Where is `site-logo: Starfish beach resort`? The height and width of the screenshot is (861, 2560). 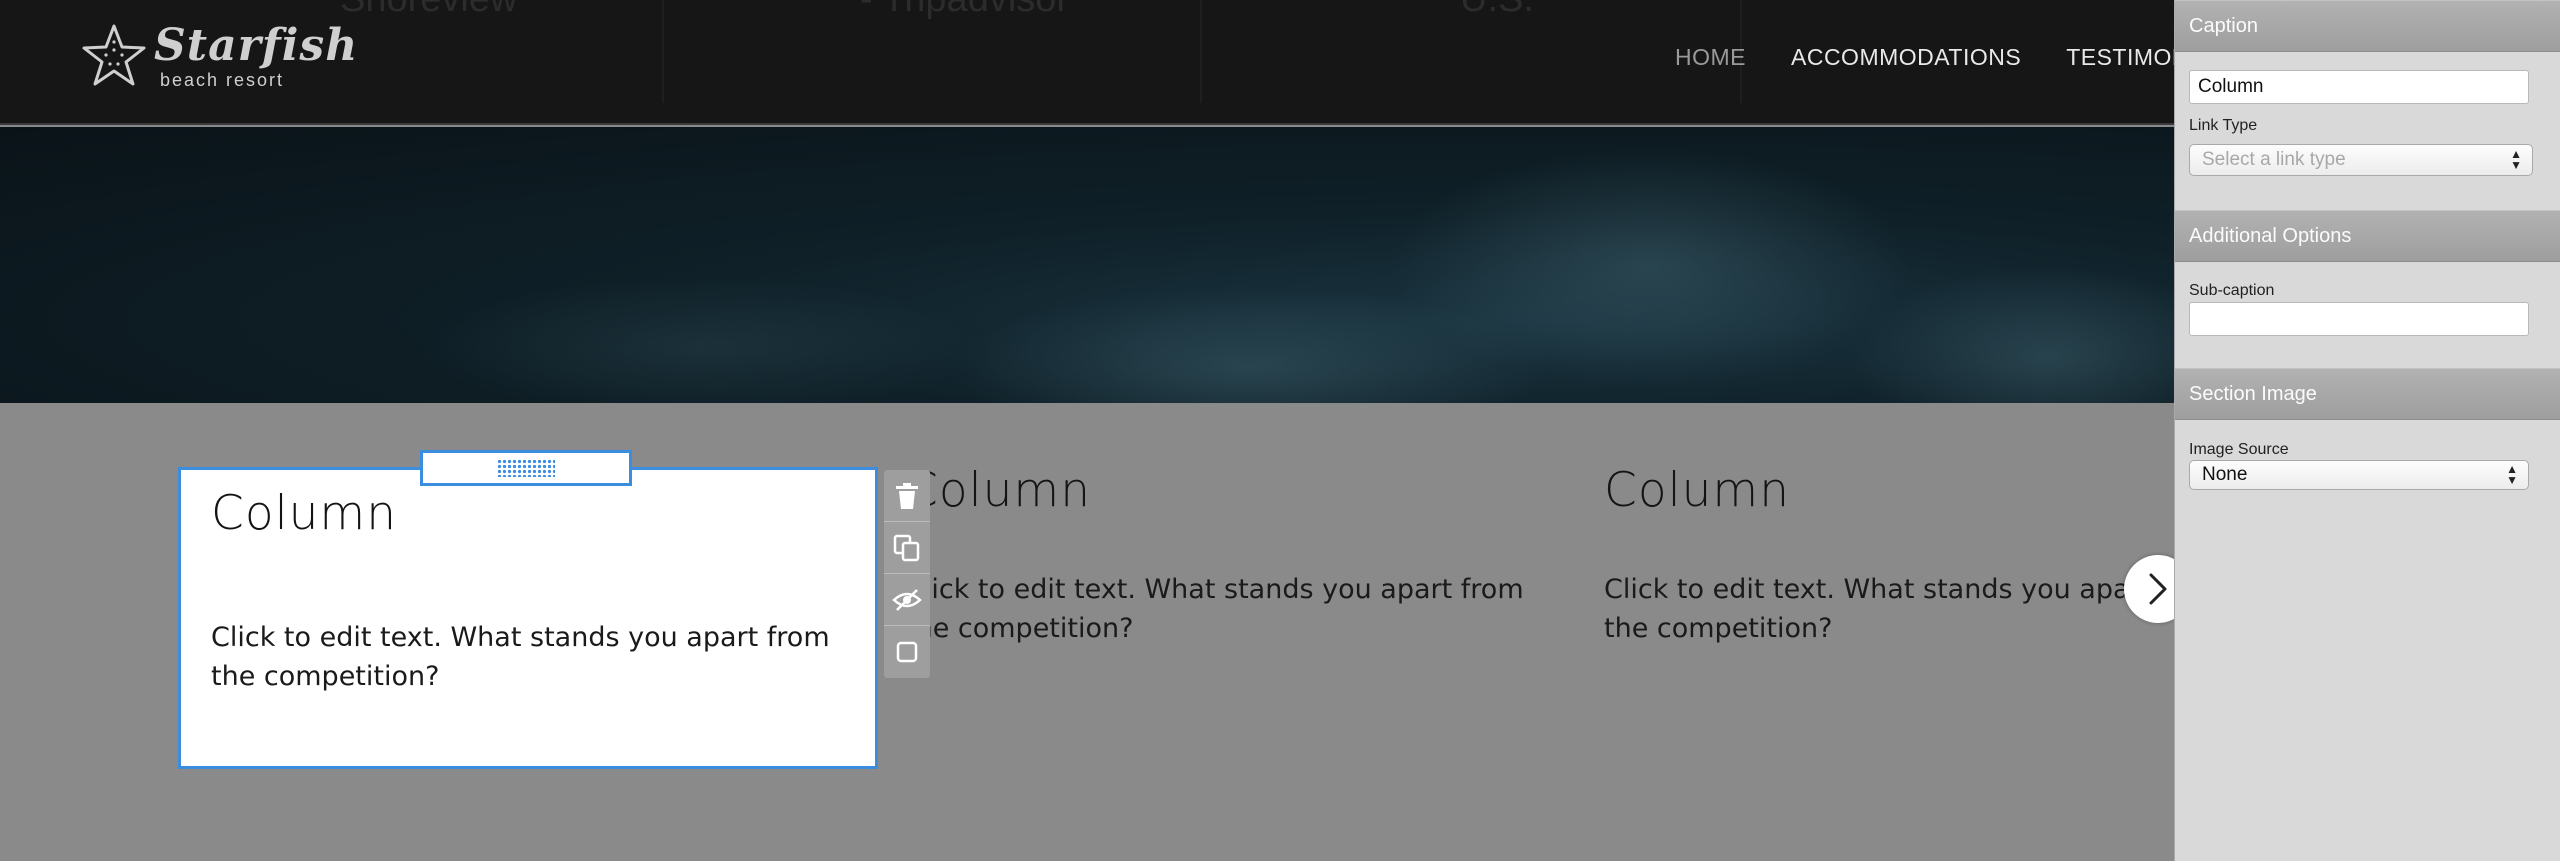 site-logo: Starfish beach resort is located at coordinates (219, 56).